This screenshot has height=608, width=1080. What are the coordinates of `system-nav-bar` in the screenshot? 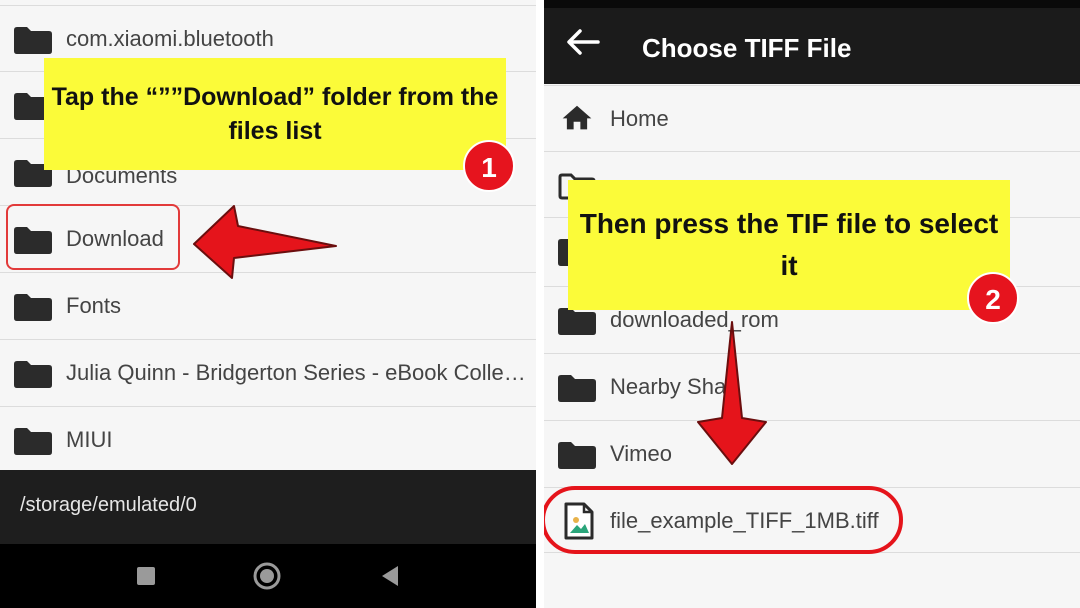 It's located at (268, 576).